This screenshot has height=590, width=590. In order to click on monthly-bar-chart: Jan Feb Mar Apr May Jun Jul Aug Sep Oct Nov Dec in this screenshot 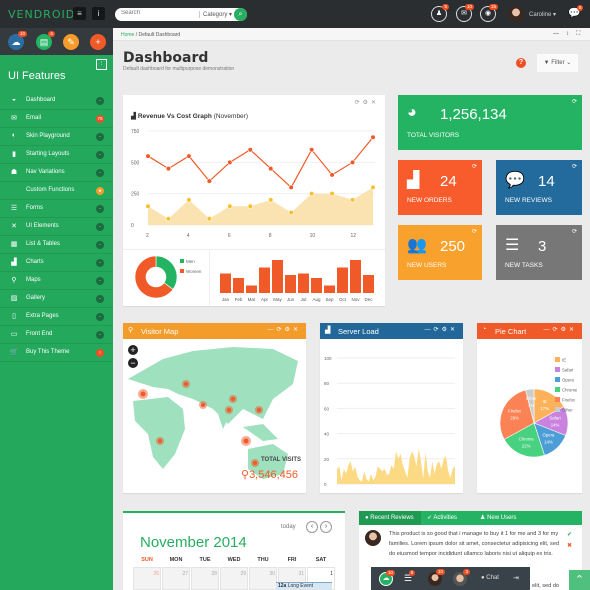, I will do `click(297, 281)`.